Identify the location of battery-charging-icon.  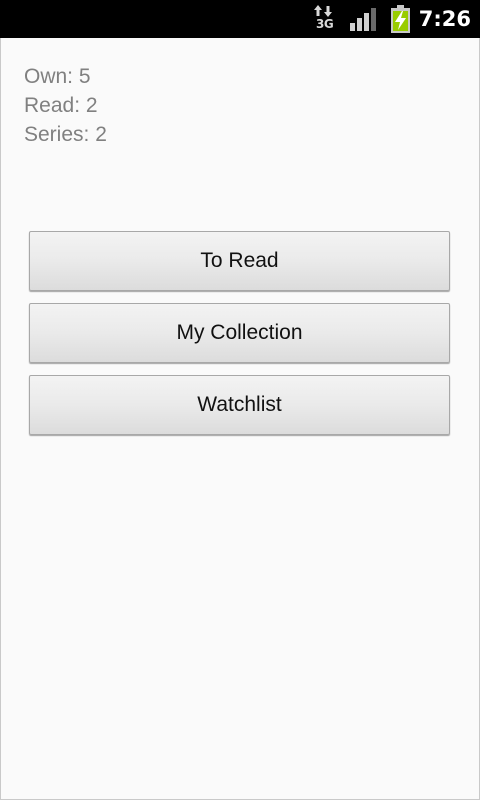
(400, 19).